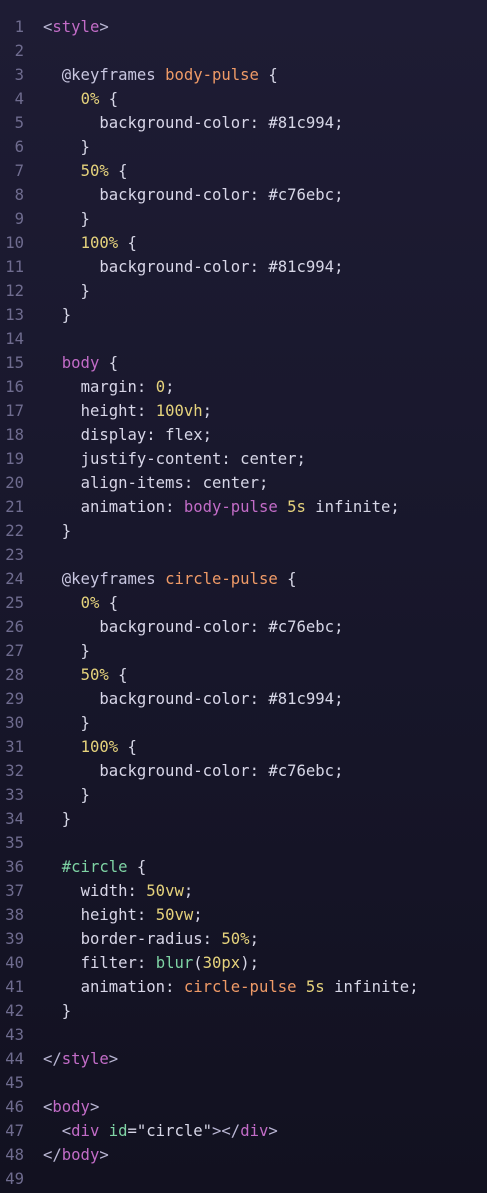  I want to click on line-number: 25, so click(14, 603).